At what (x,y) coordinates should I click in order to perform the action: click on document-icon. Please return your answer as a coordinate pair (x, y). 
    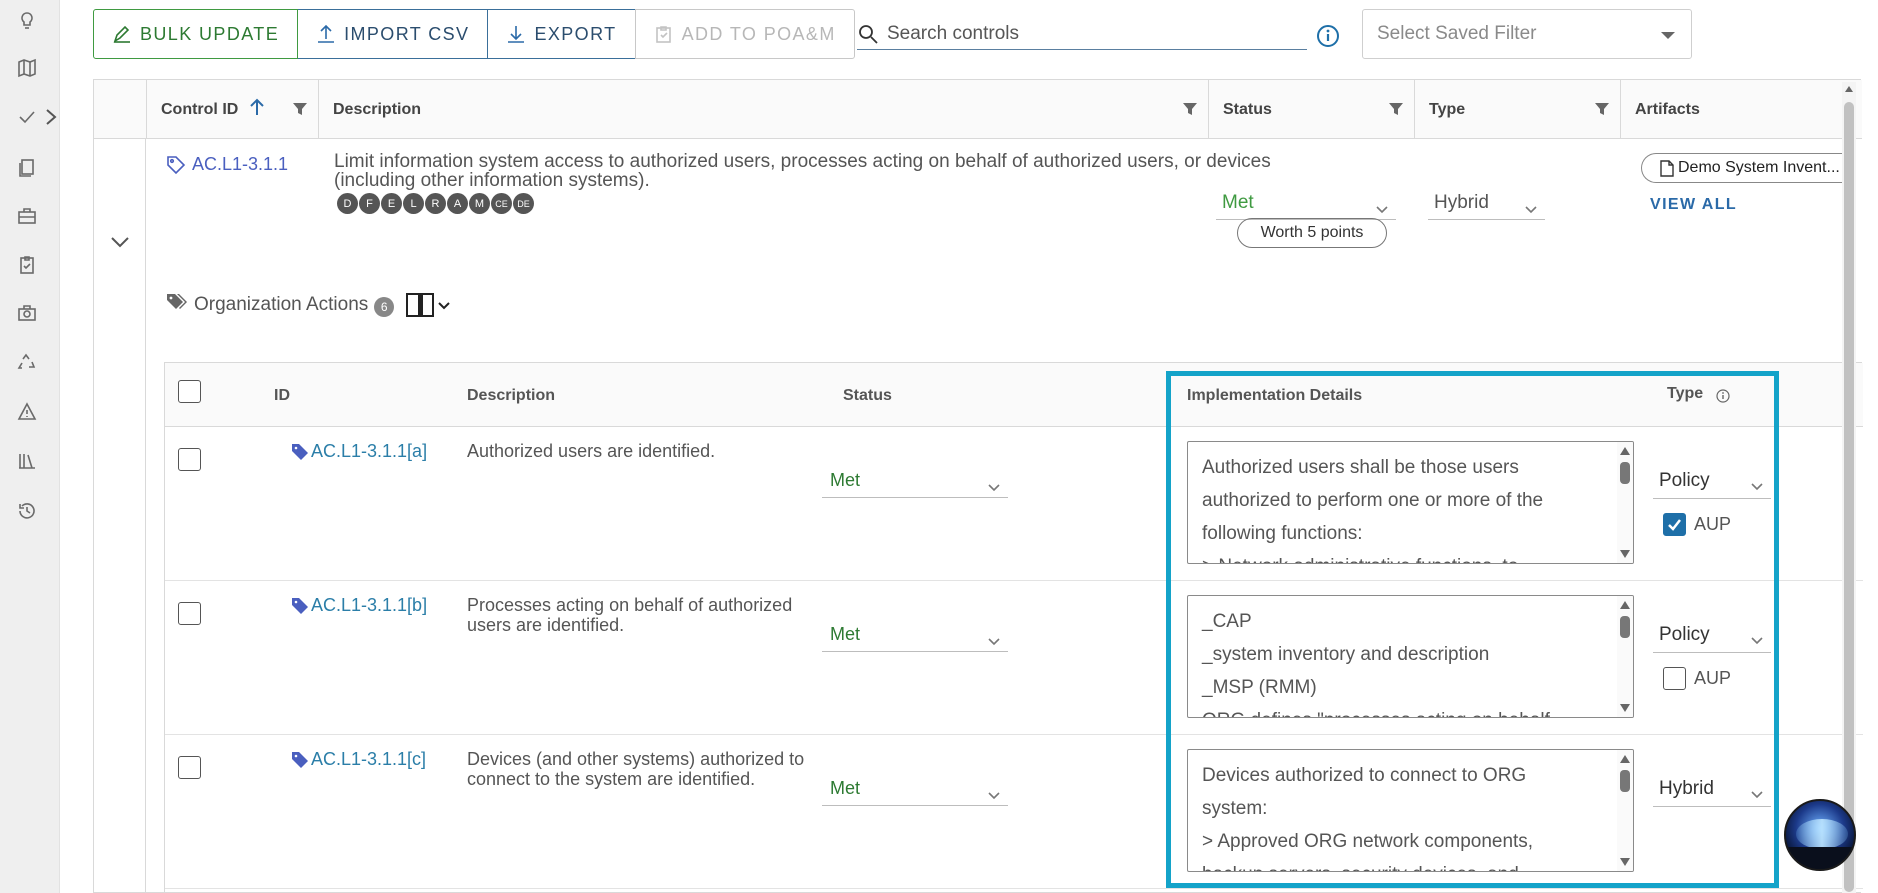
    Looking at the image, I should click on (1667, 168).